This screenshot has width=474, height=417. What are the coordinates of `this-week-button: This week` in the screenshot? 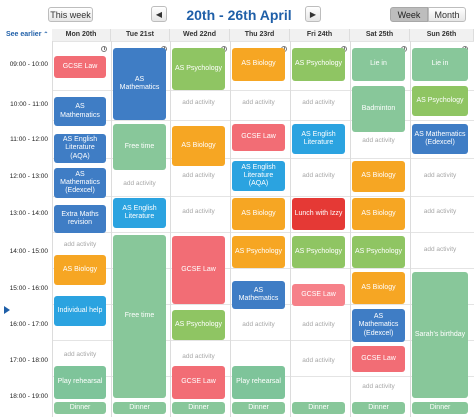 It's located at (70, 14).